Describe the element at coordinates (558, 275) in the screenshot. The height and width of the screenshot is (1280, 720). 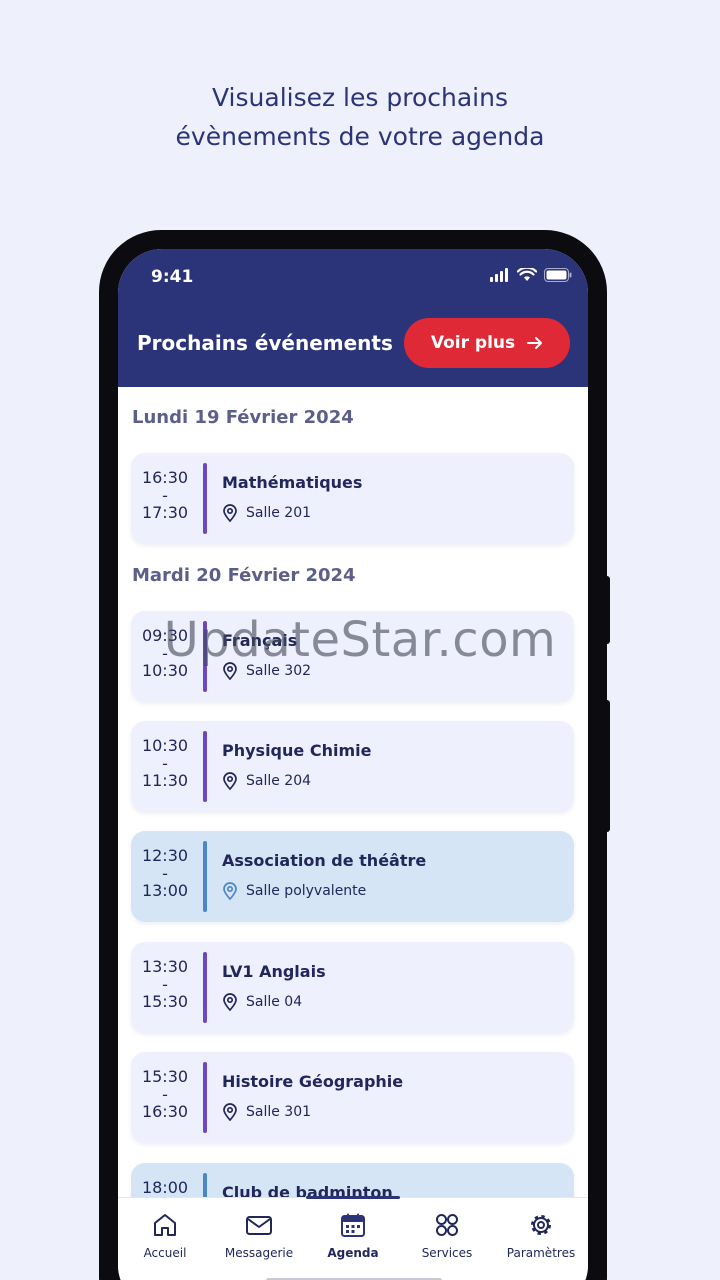
I see `battery-icon` at that location.